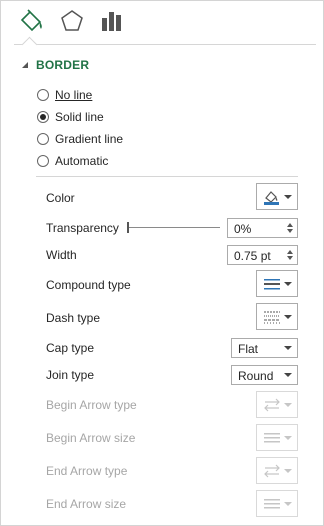 This screenshot has height=526, width=324. What do you see at coordinates (91, 438) in the screenshot?
I see `begin-arrow-size-label: Begin Arrow size` at bounding box center [91, 438].